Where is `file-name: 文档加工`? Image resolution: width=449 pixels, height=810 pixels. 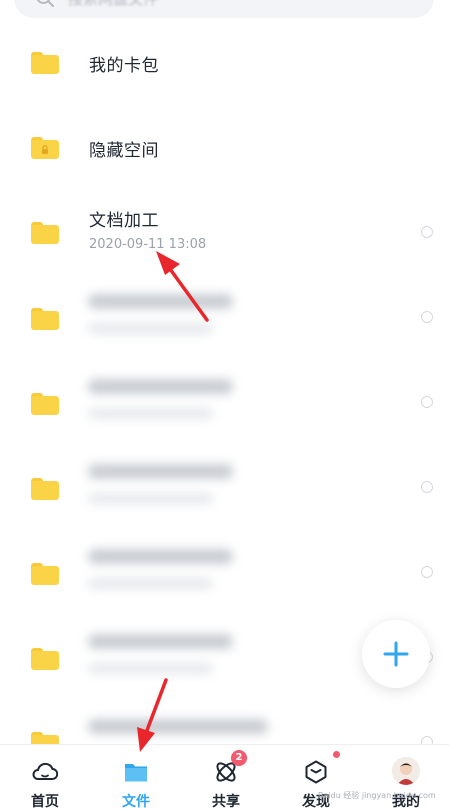 file-name: 文档加工 is located at coordinates (124, 221).